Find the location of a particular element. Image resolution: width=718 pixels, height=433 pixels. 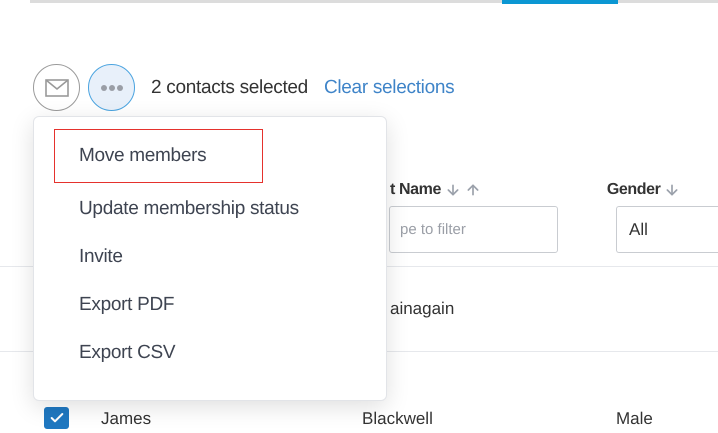

table-cell-text: ainagain is located at coordinates (423, 309).